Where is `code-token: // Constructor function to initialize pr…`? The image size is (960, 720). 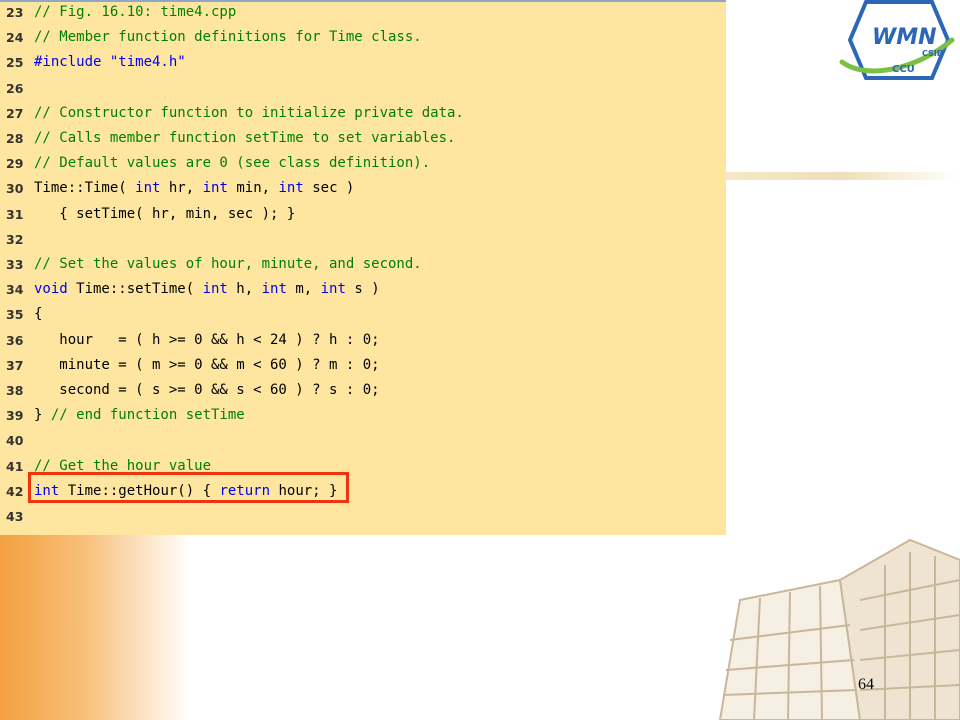
code-token: // Constructor function to initialize pr… is located at coordinates (249, 112).